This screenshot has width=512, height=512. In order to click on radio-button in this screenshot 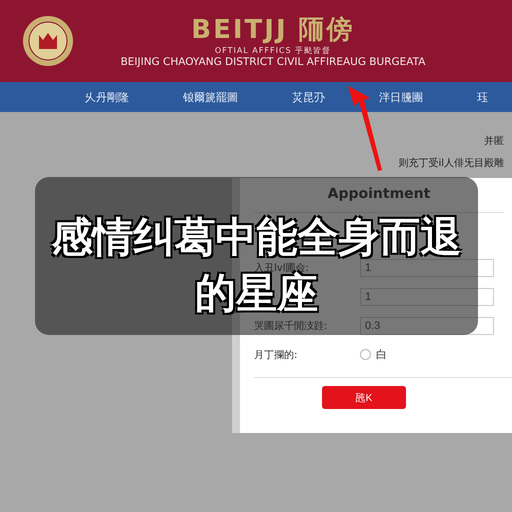, I will do `click(365, 354)`.